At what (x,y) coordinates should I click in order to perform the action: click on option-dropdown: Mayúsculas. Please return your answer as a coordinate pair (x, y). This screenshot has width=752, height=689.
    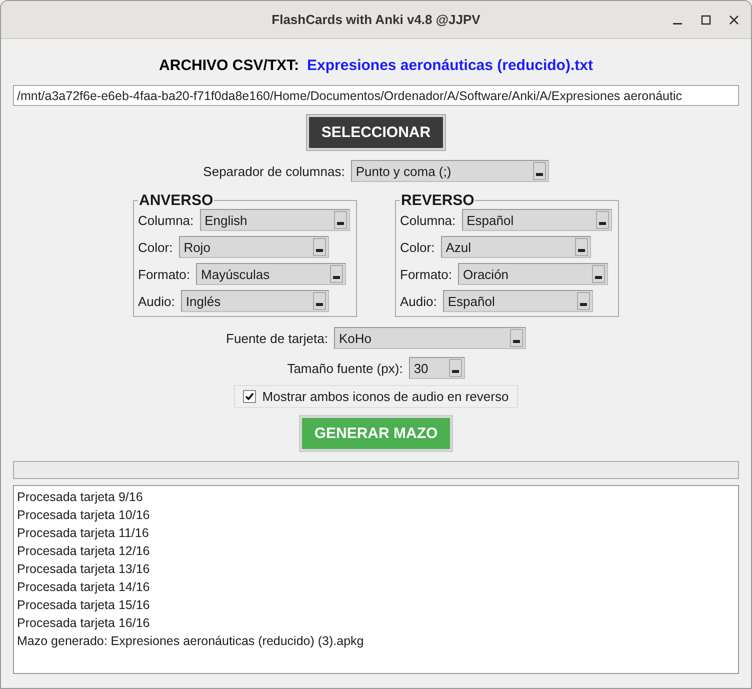
    Looking at the image, I should click on (271, 274).